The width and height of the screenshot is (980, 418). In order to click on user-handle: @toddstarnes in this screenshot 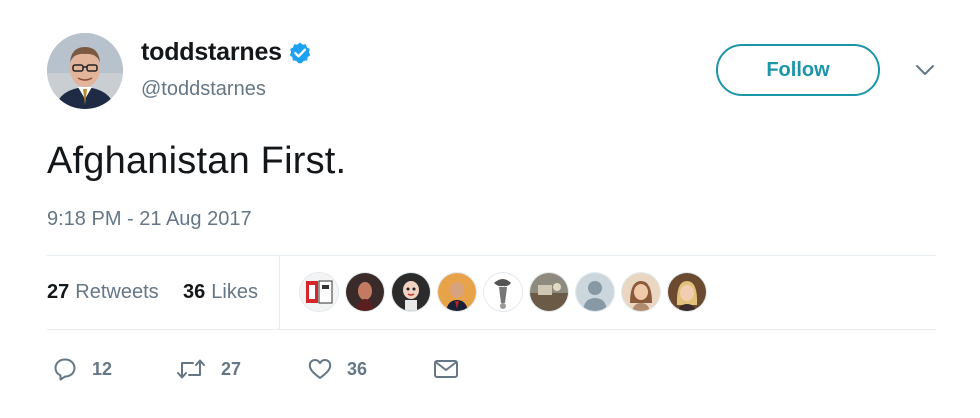, I will do `click(203, 89)`.